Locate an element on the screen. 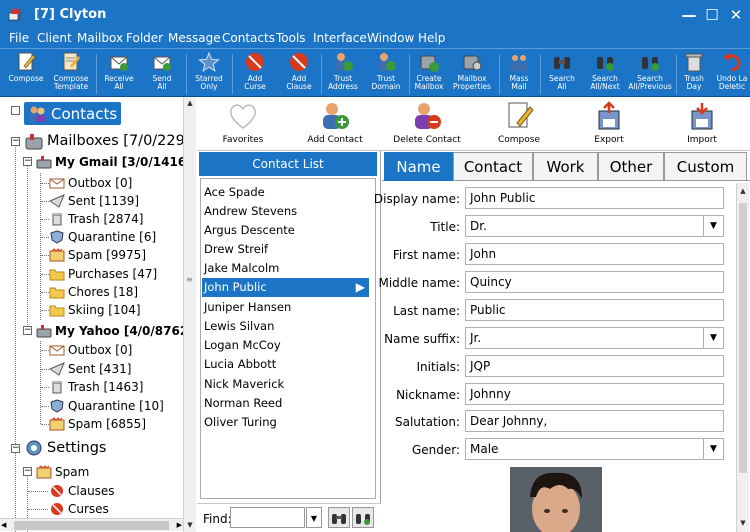 Image resolution: width=750 pixels, height=532 pixels. toolbar-trust-address-button: Trust Address is located at coordinates (343, 73).